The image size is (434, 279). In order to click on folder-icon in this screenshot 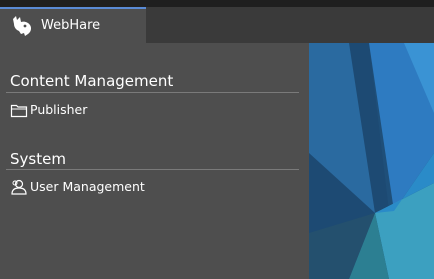, I will do `click(19, 110)`.